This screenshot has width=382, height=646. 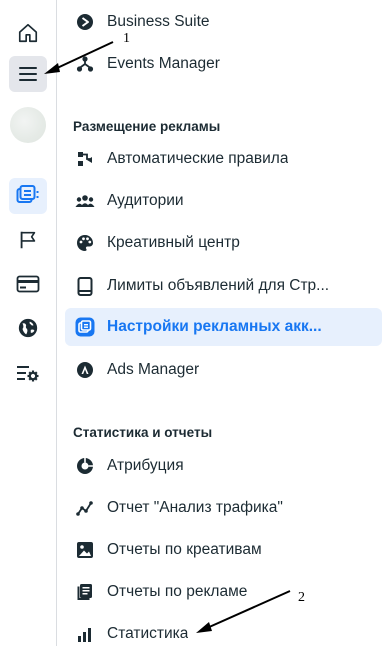 I want to click on menu-item-label: Аудитории, so click(x=145, y=200).